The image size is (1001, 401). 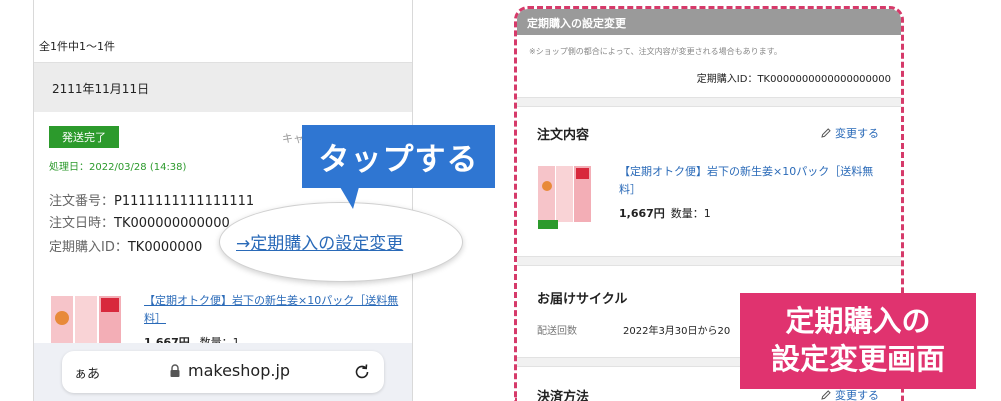 What do you see at coordinates (709, 22) in the screenshot?
I see `settings-header: 定期購入の設定変更` at bounding box center [709, 22].